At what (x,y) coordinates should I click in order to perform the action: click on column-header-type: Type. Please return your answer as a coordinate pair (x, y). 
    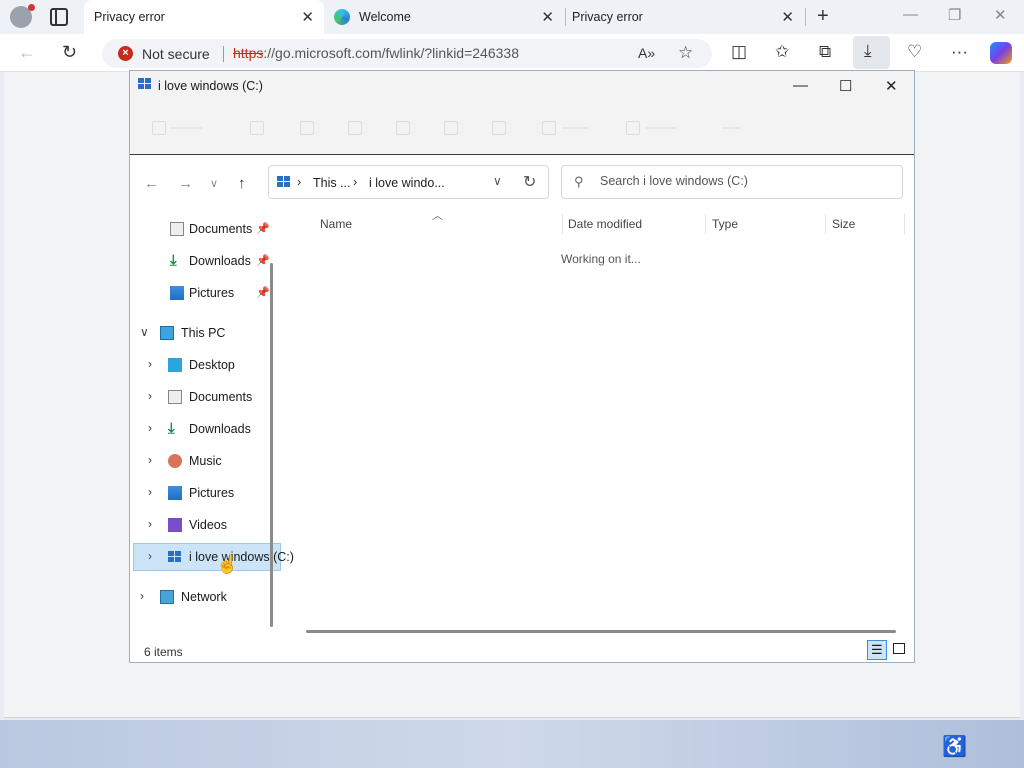
    Looking at the image, I should click on (725, 224).